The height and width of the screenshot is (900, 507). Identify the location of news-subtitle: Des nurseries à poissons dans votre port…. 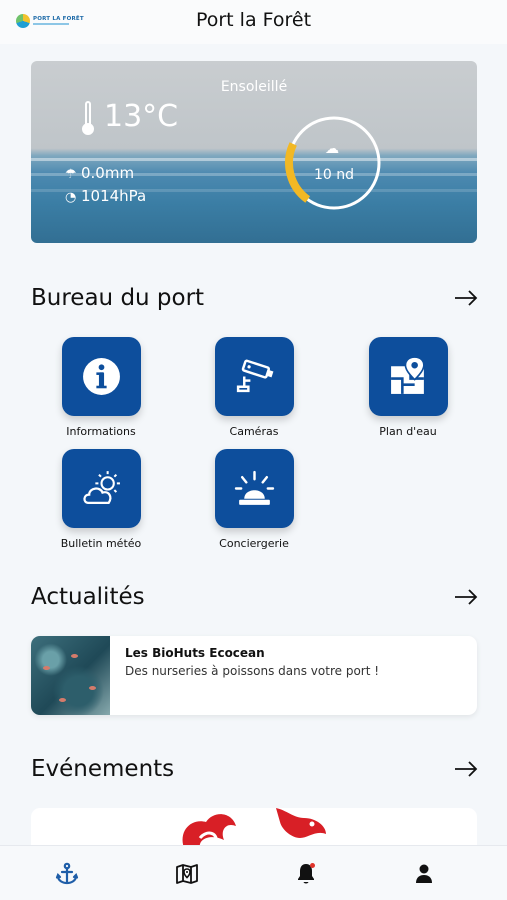
(252, 671).